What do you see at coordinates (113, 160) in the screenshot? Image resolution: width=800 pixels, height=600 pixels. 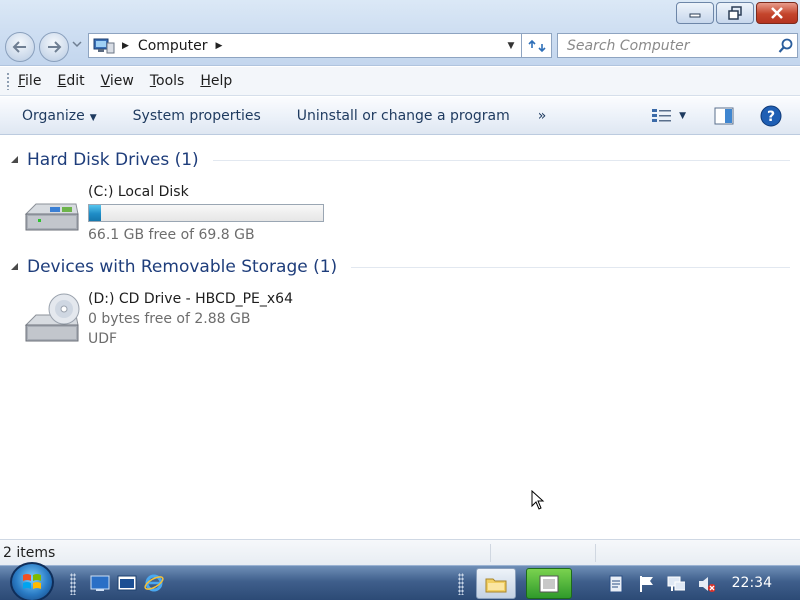 I see `group-title: Hard Disk Drives (1)` at bounding box center [113, 160].